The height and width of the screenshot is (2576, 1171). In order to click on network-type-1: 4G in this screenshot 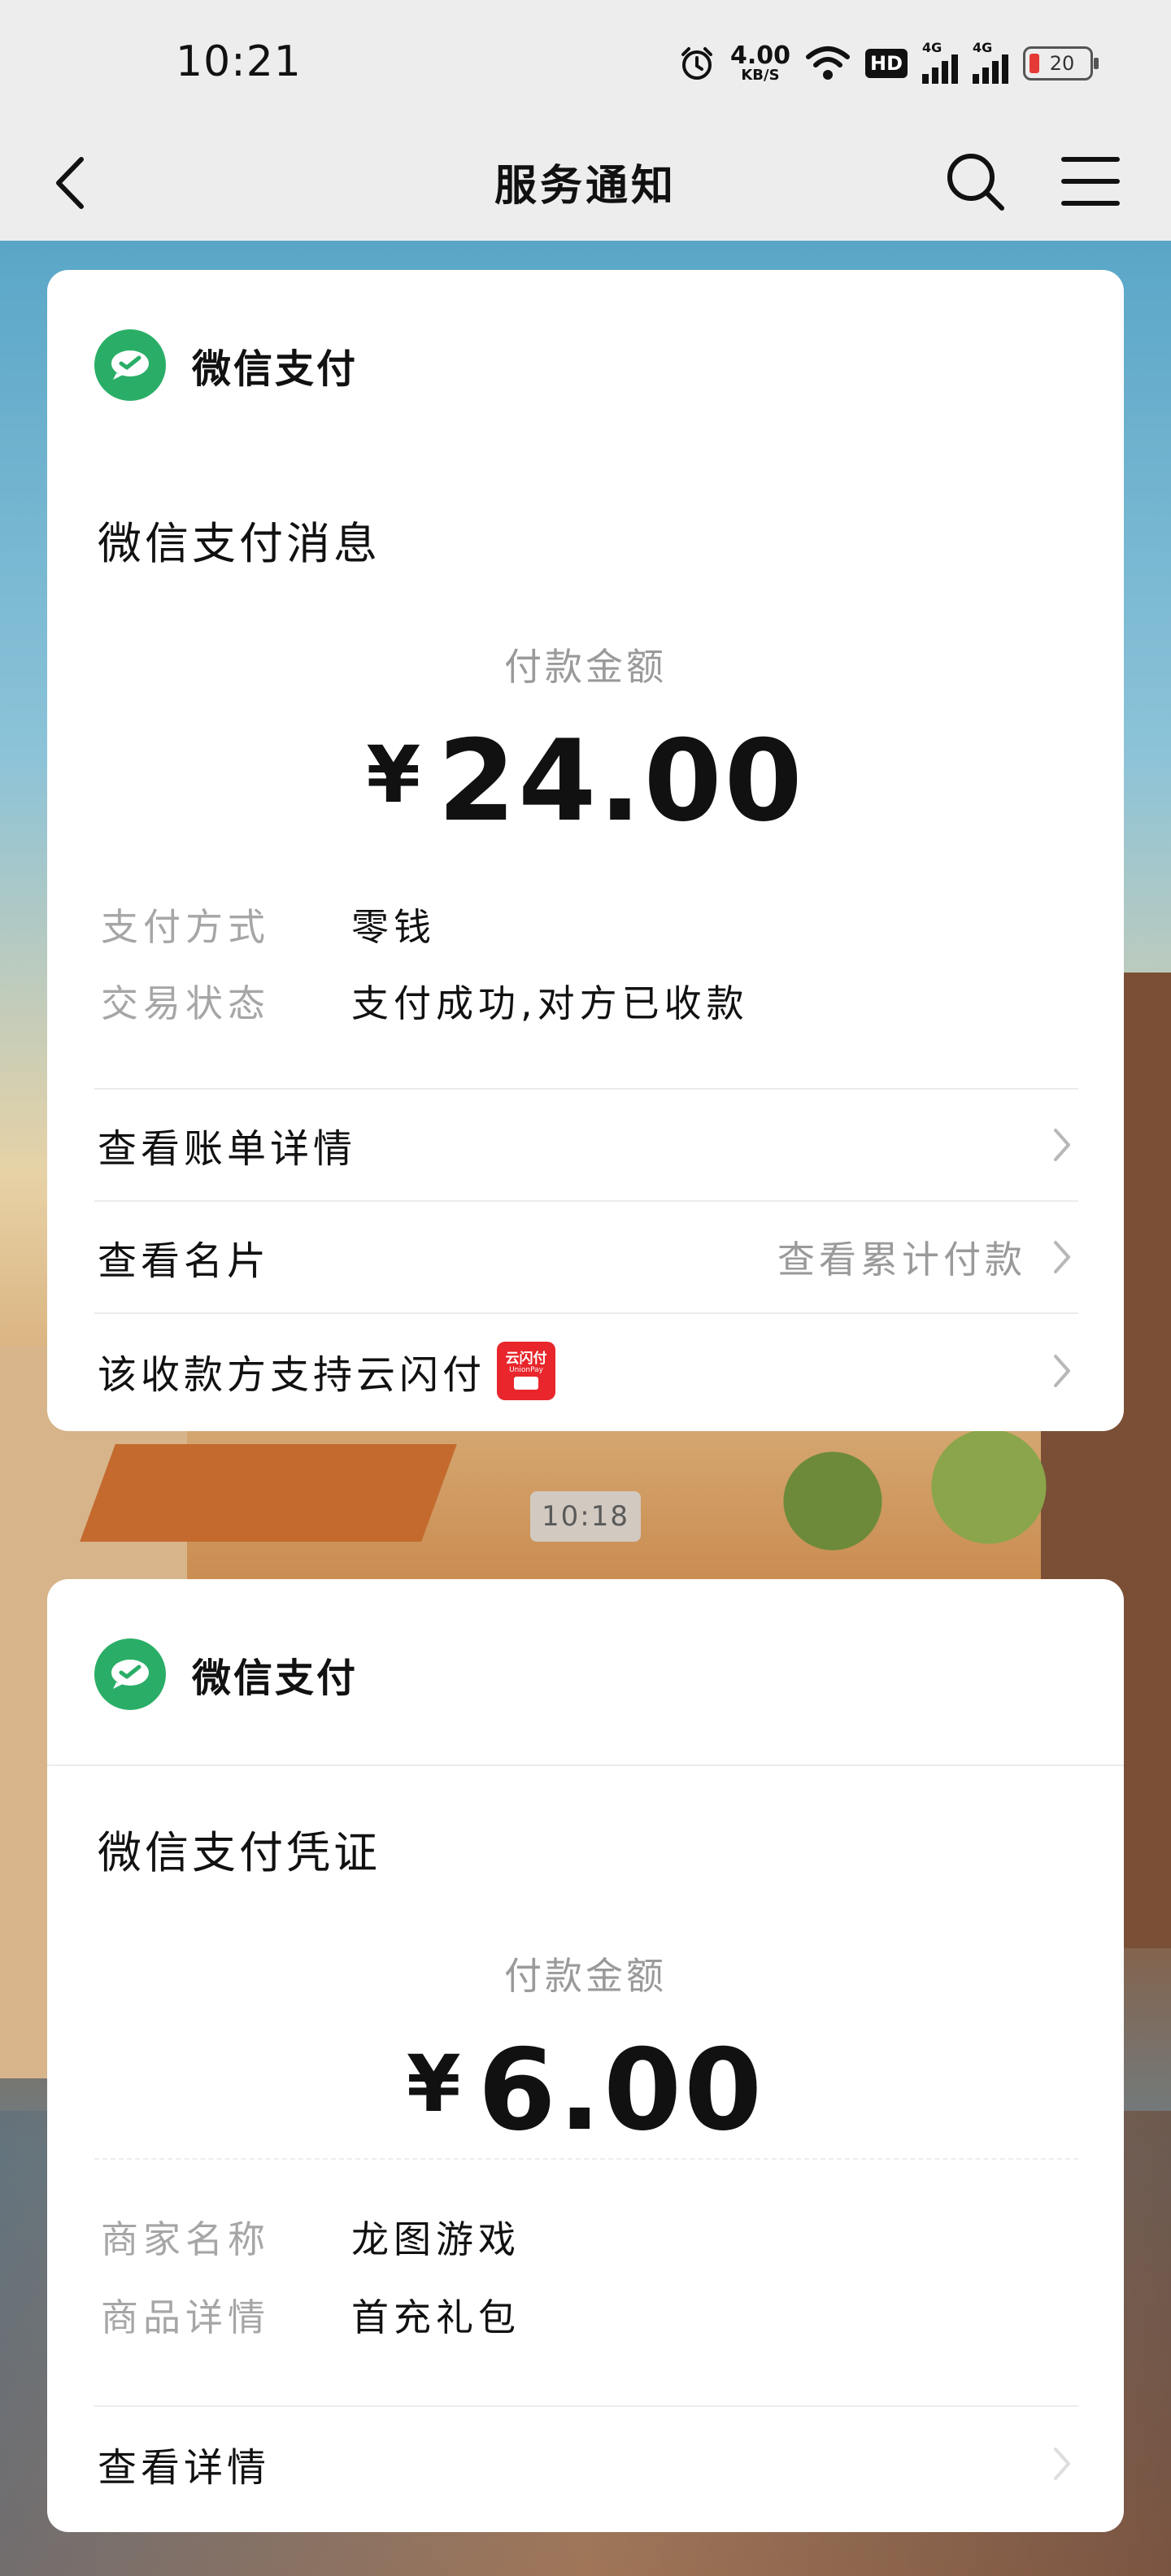, I will do `click(932, 48)`.